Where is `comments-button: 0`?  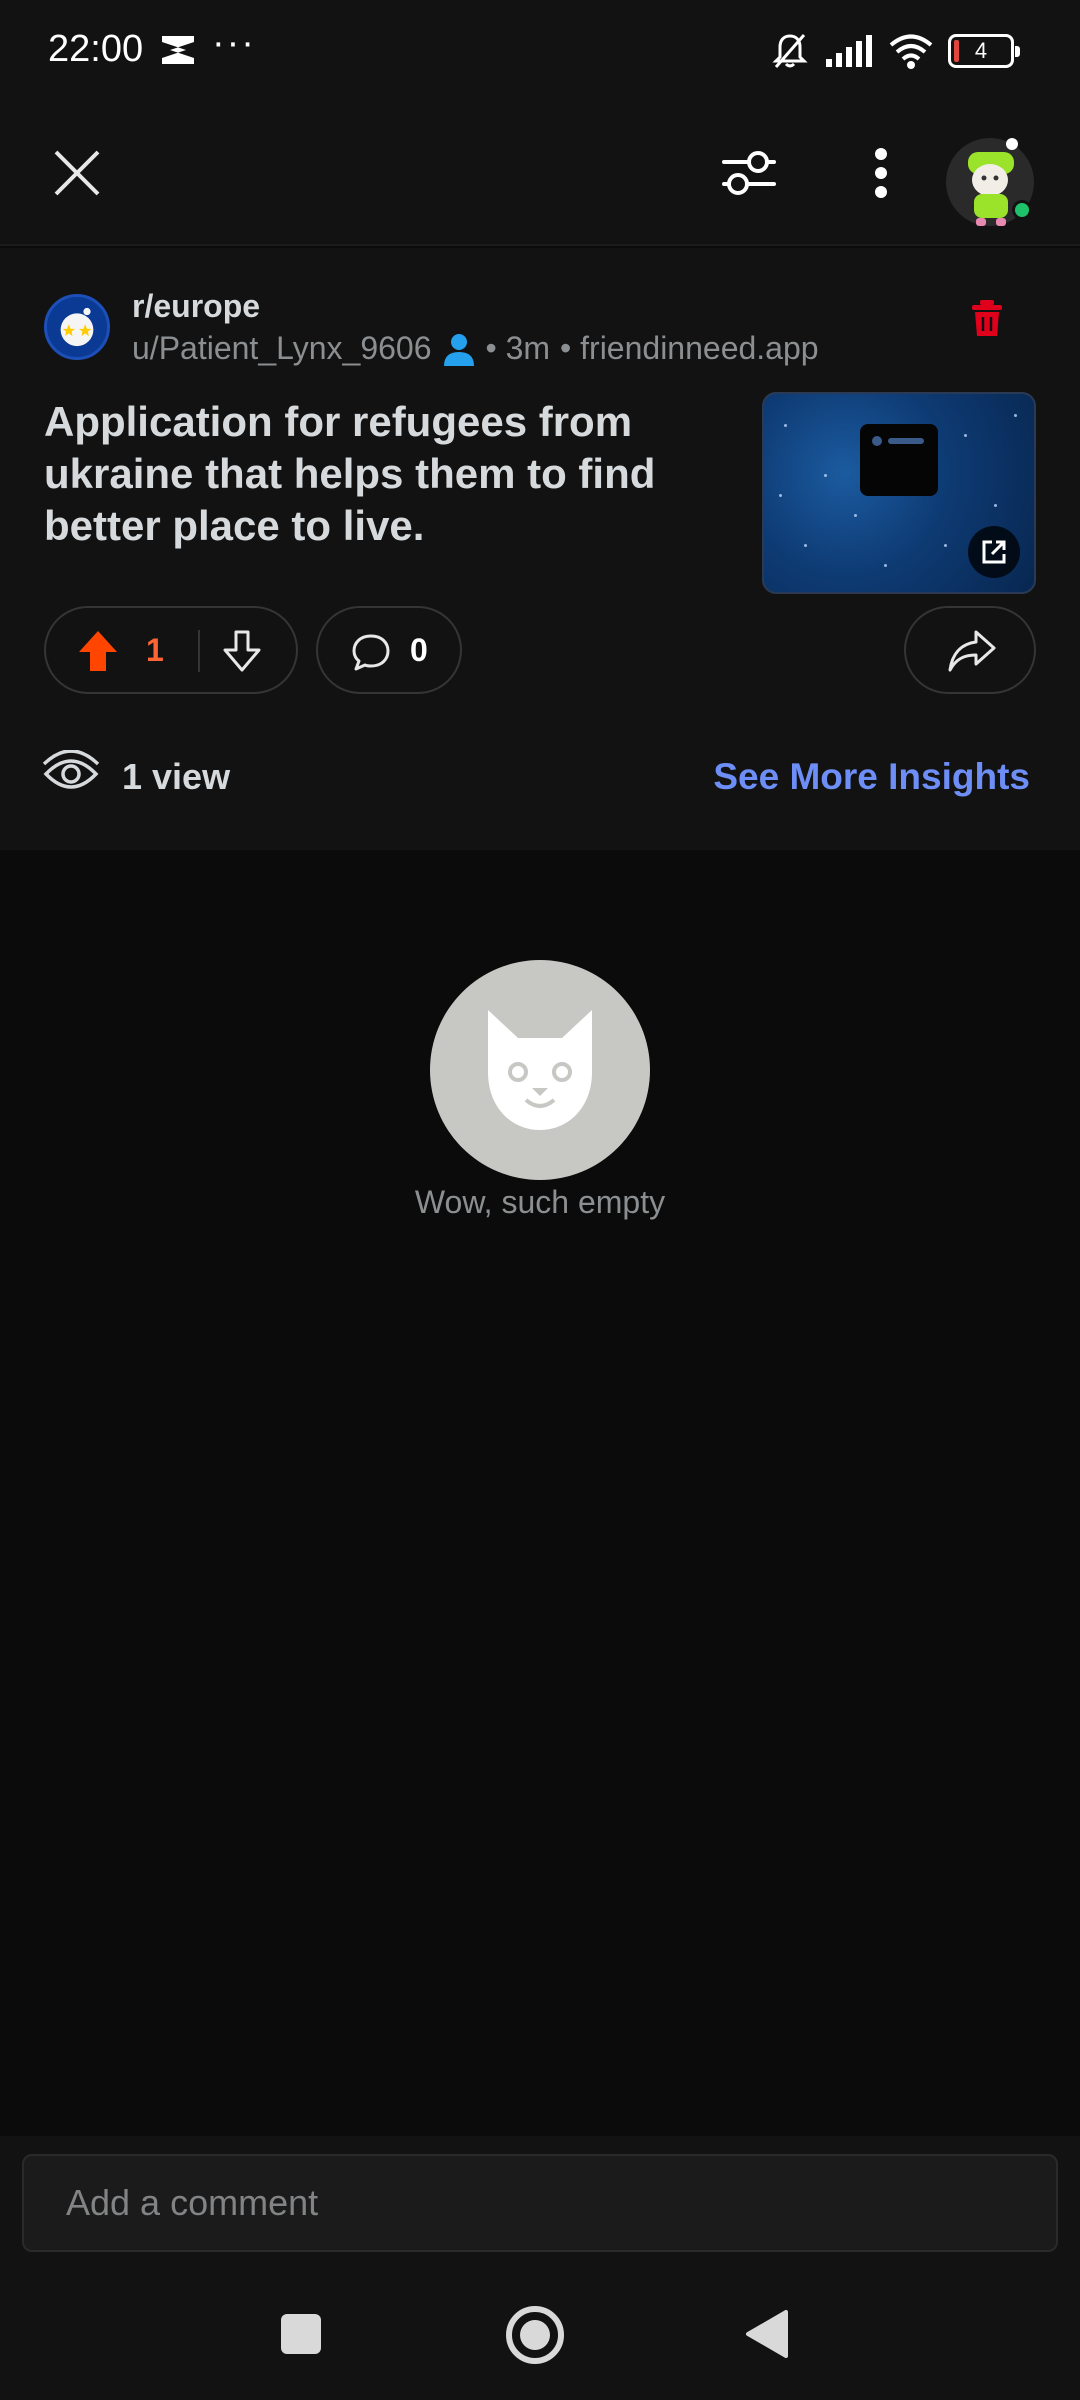 comments-button: 0 is located at coordinates (389, 650).